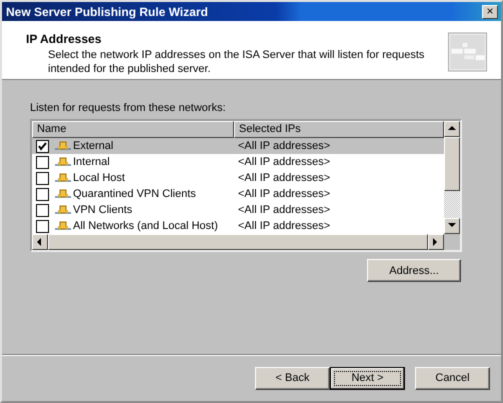 Image resolution: width=503 pixels, height=403 pixels. What do you see at coordinates (339, 129) in the screenshot?
I see `column-header: Selected IPs` at bounding box center [339, 129].